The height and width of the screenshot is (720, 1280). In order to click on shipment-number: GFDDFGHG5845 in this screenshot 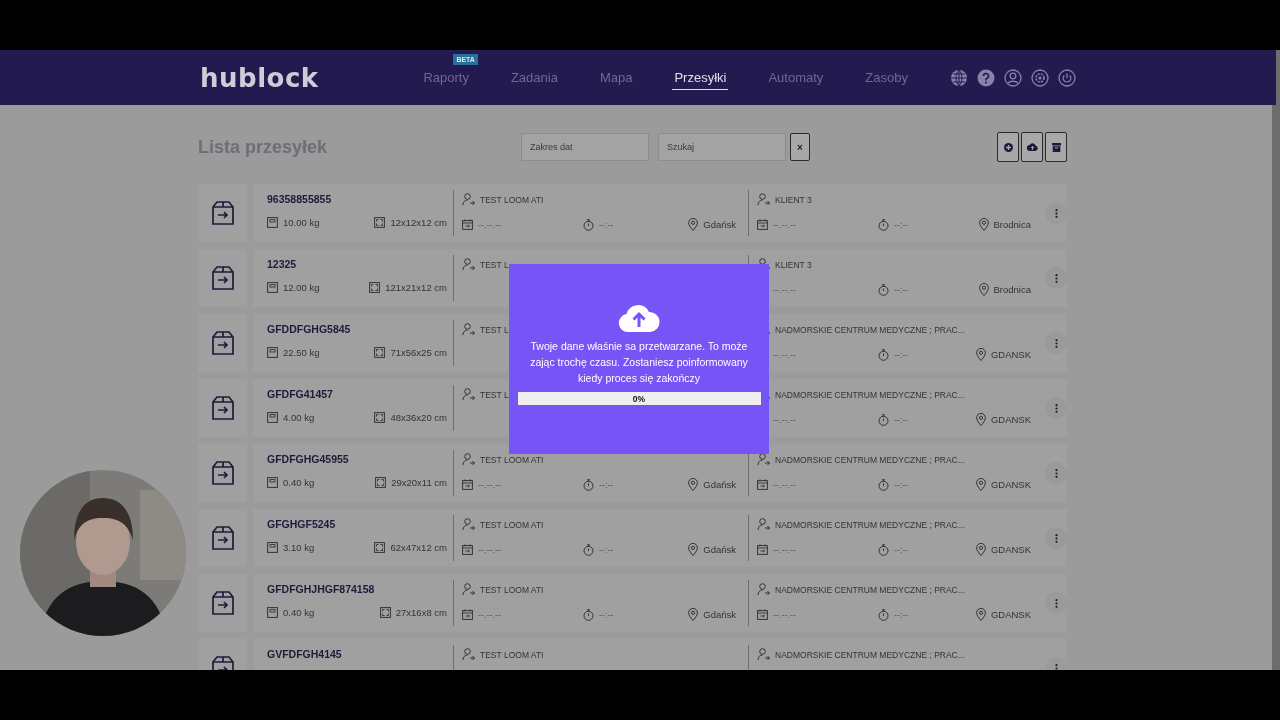, I will do `click(309, 329)`.